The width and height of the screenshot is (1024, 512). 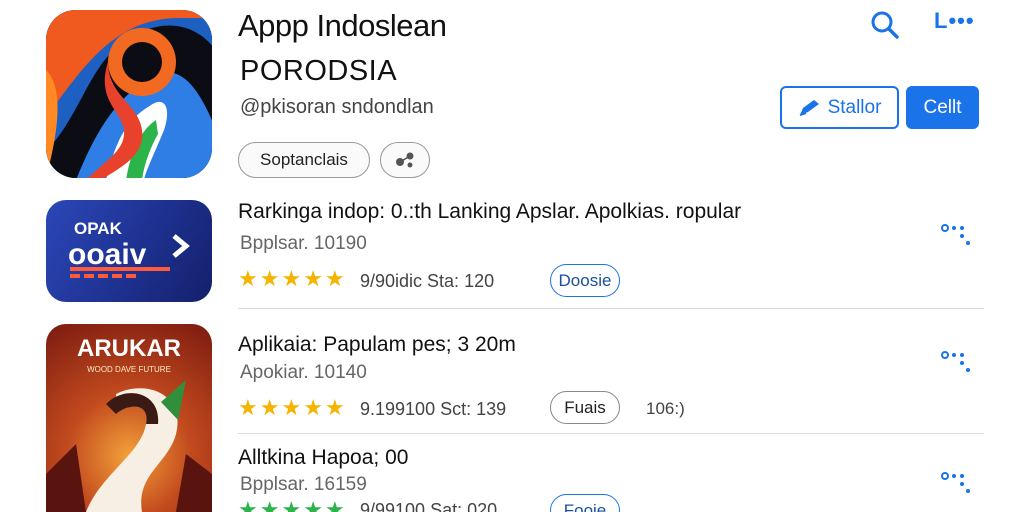 I want to click on row-2-rating-text: 9.199100 Sct: 139, so click(x=433, y=409).